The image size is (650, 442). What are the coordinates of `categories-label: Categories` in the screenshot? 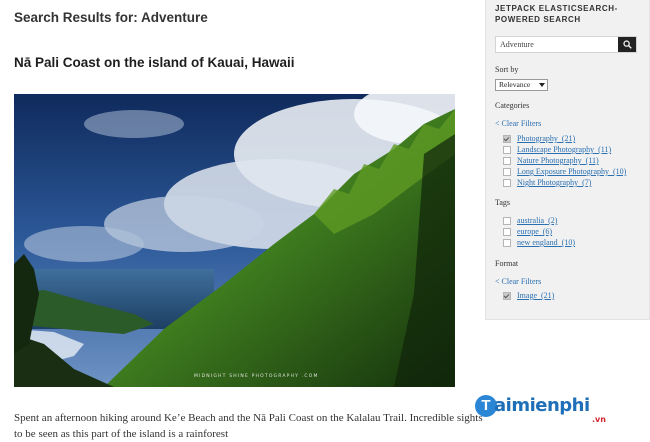 It's located at (512, 105).